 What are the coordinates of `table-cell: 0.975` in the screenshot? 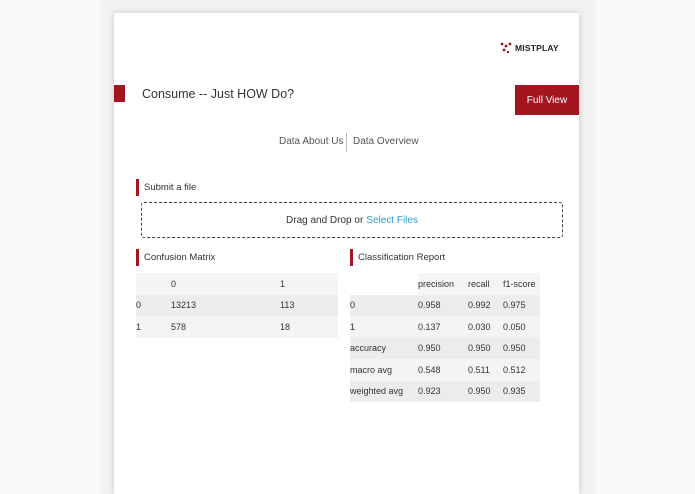 It's located at (514, 305).